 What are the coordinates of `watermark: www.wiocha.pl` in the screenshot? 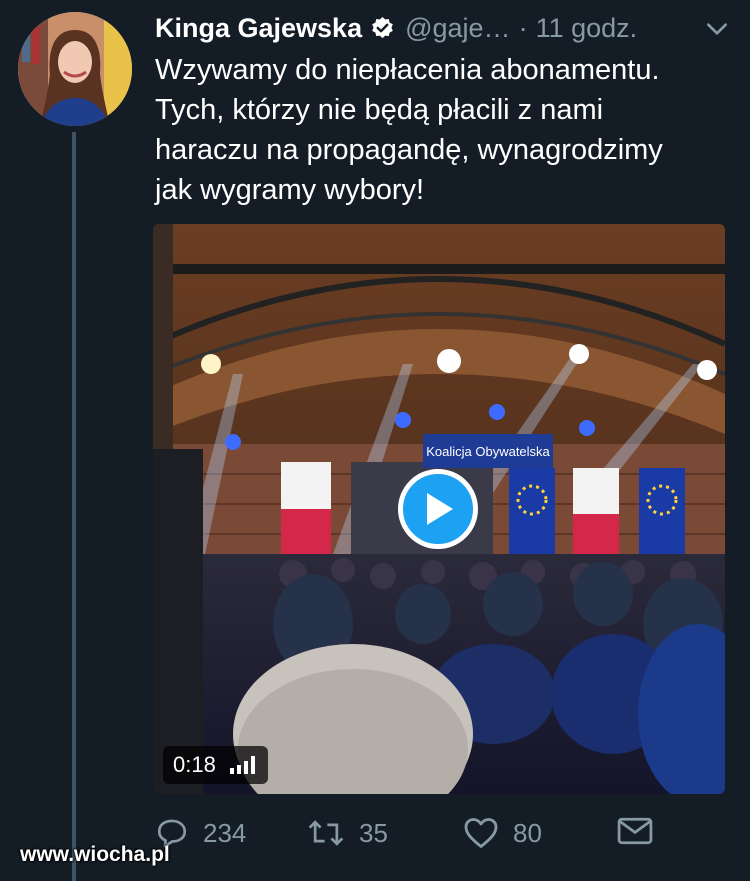 It's located at (95, 854).